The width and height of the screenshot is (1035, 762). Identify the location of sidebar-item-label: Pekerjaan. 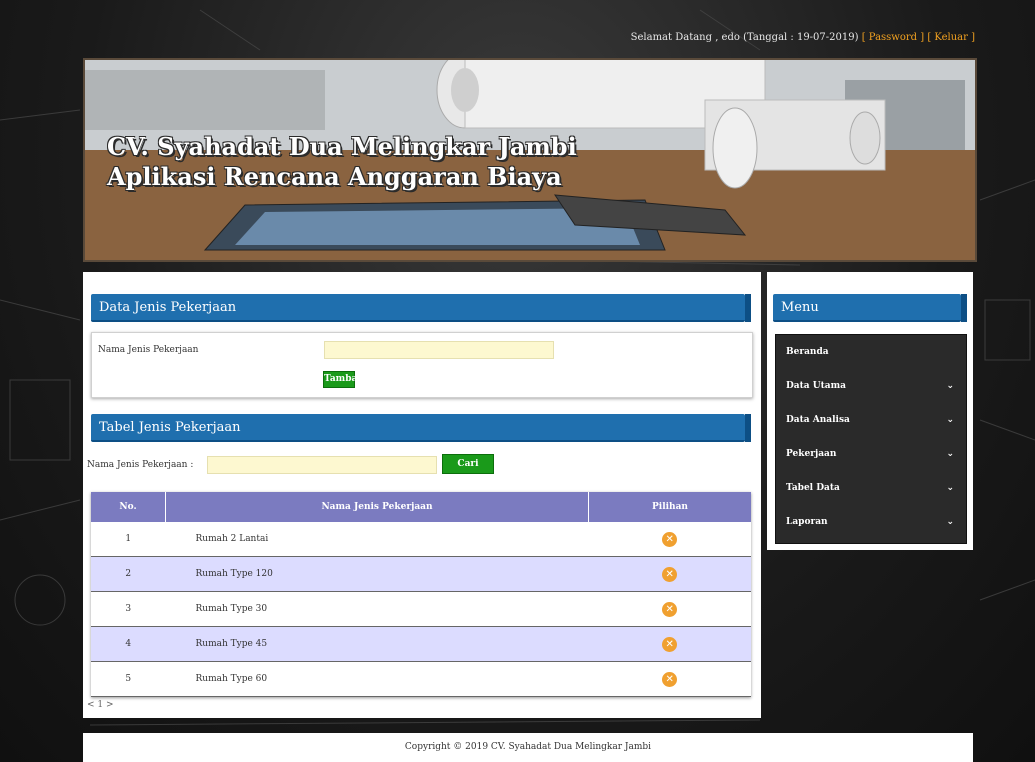
(811, 454).